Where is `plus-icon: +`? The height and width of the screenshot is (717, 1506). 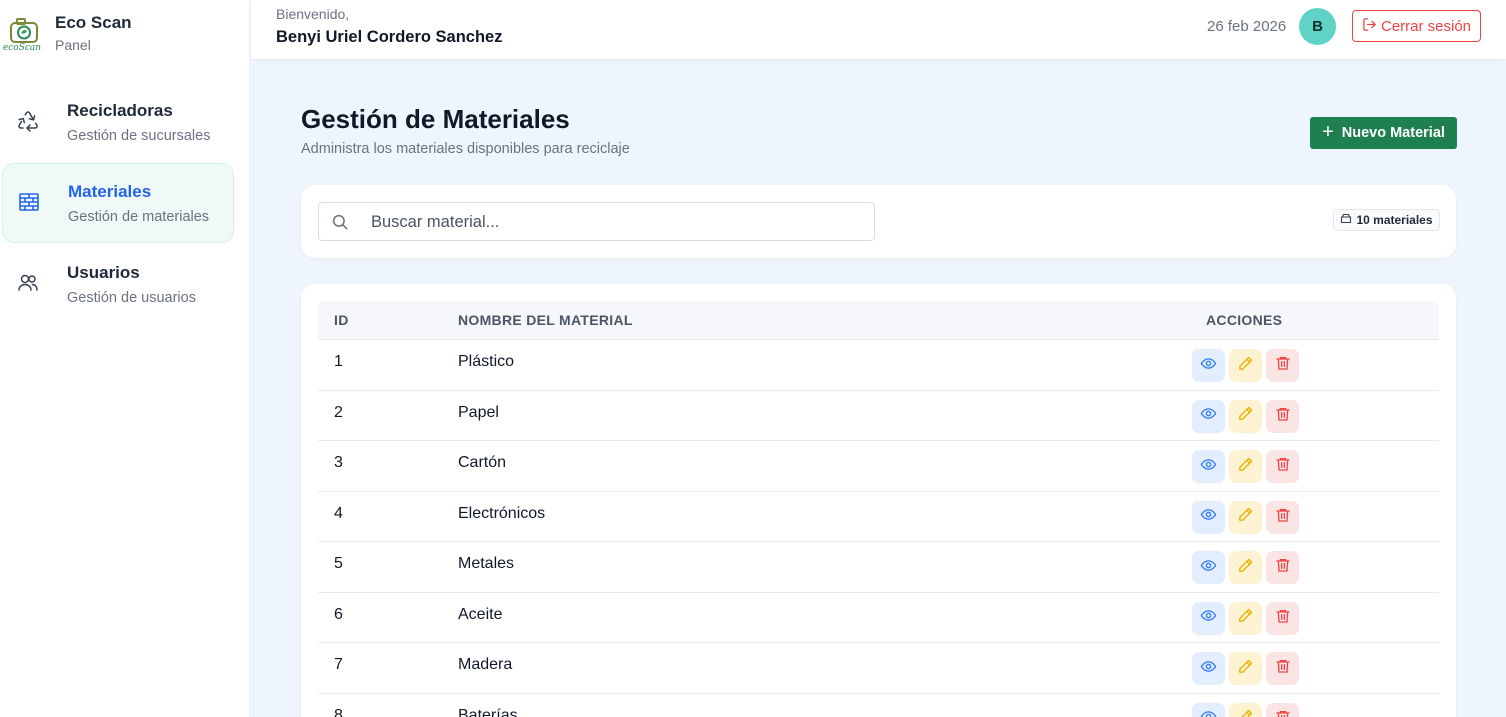 plus-icon: + is located at coordinates (1328, 132).